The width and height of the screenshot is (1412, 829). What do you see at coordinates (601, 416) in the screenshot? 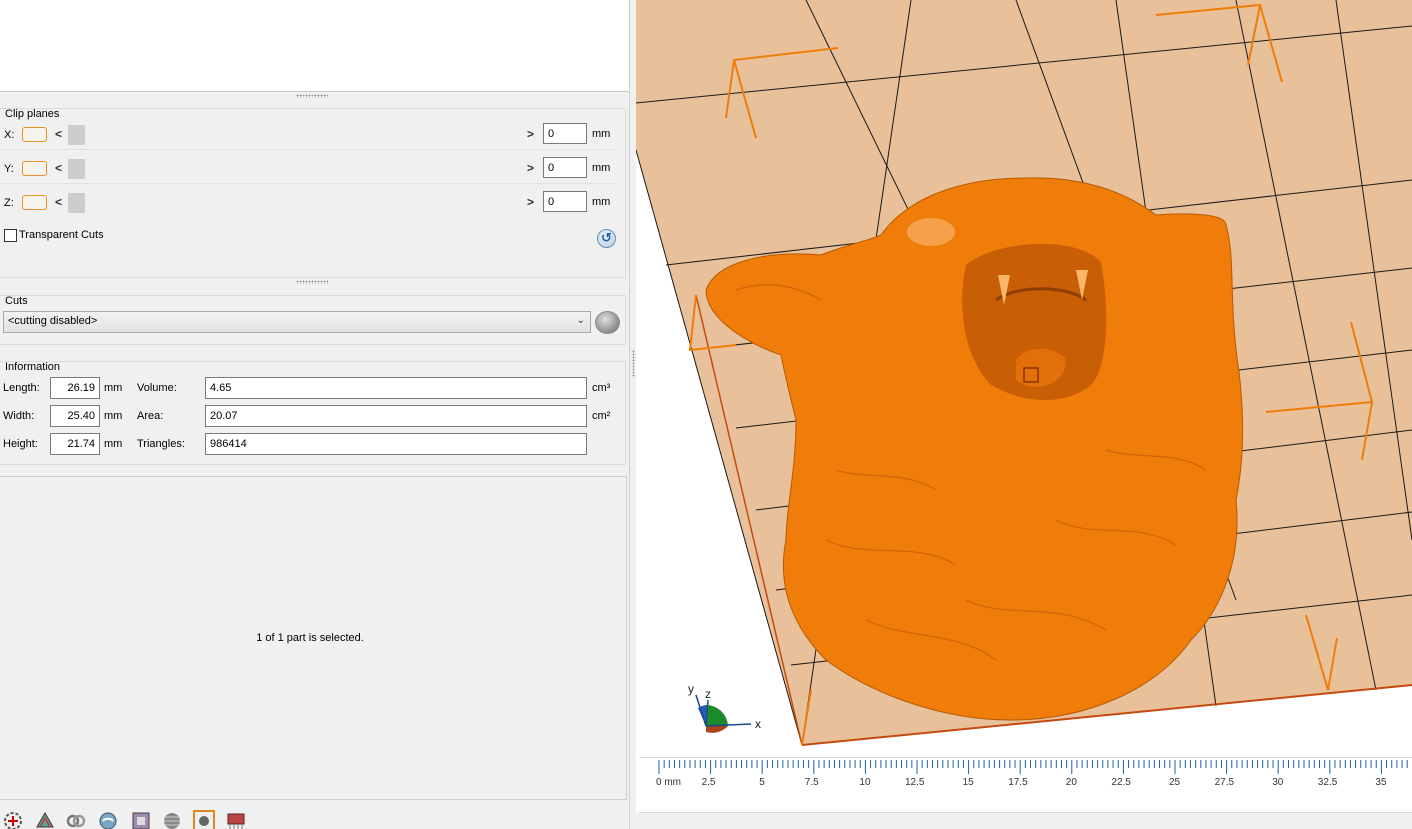
I see `unit-label: cm²` at bounding box center [601, 416].